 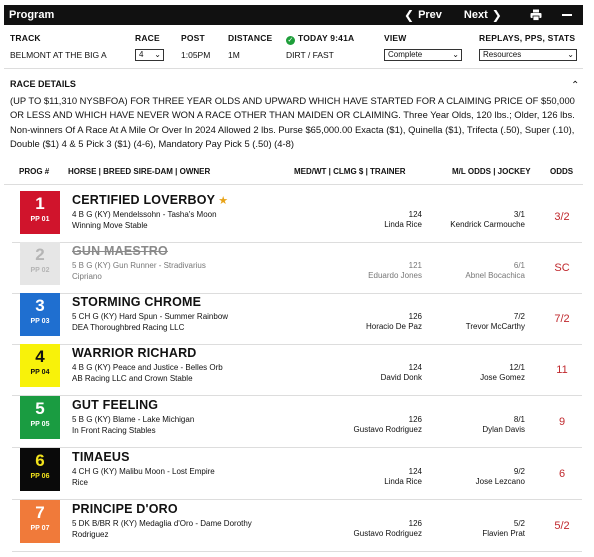 I want to click on surface-value: DIRT / FAST, so click(x=310, y=55).